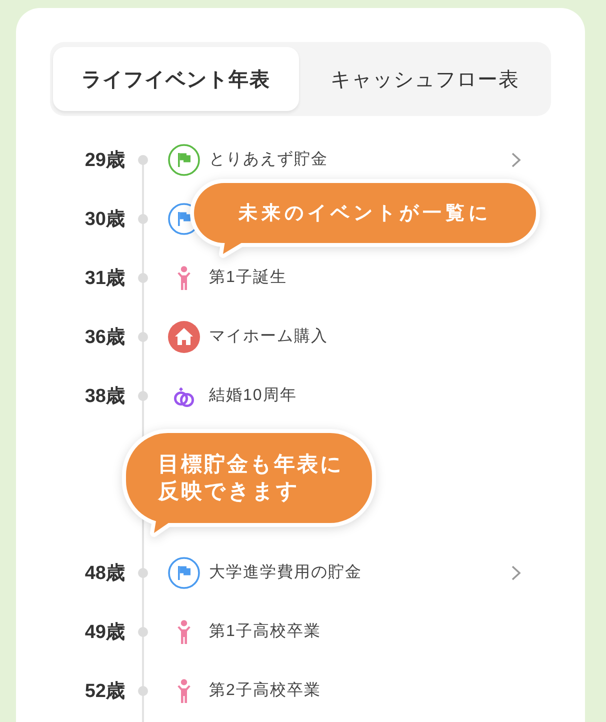 The height and width of the screenshot is (722, 606). What do you see at coordinates (104, 220) in the screenshot?
I see `age-label: 30歳` at bounding box center [104, 220].